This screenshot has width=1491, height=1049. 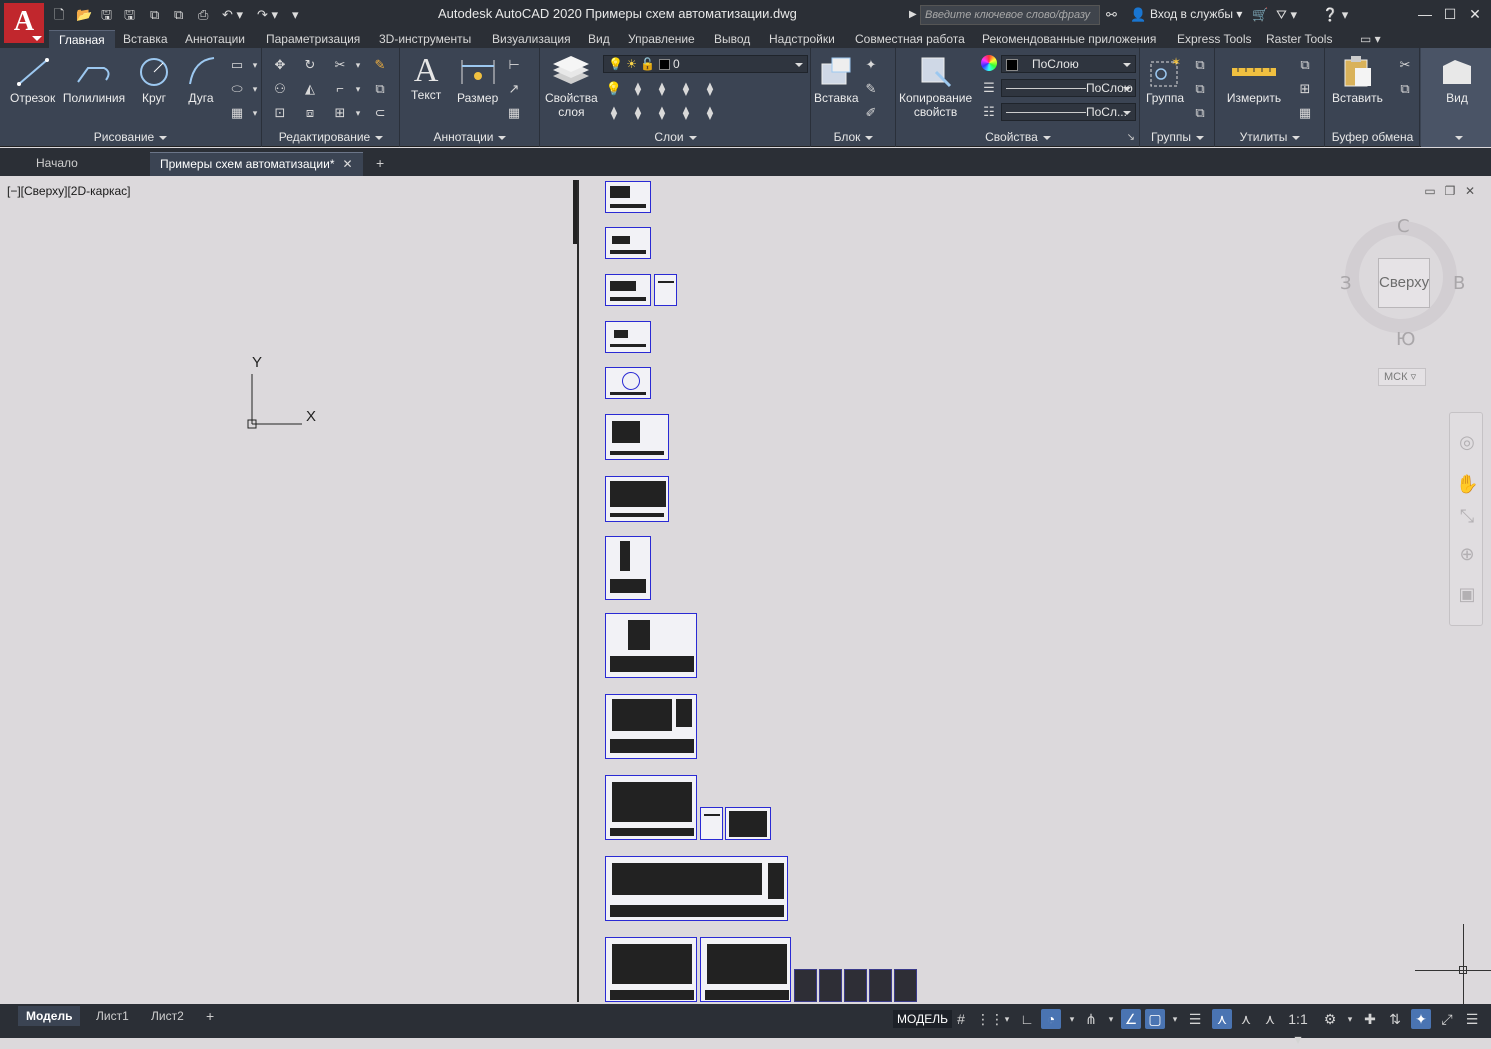 What do you see at coordinates (1405, 65) in the screenshot?
I see `cut-icon: ✂` at bounding box center [1405, 65].